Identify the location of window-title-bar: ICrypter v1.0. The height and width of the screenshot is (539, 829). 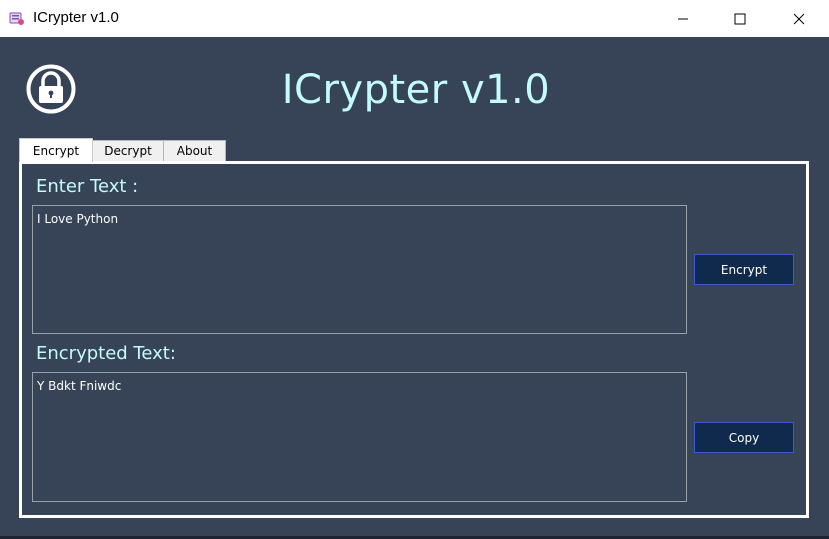
(414, 18).